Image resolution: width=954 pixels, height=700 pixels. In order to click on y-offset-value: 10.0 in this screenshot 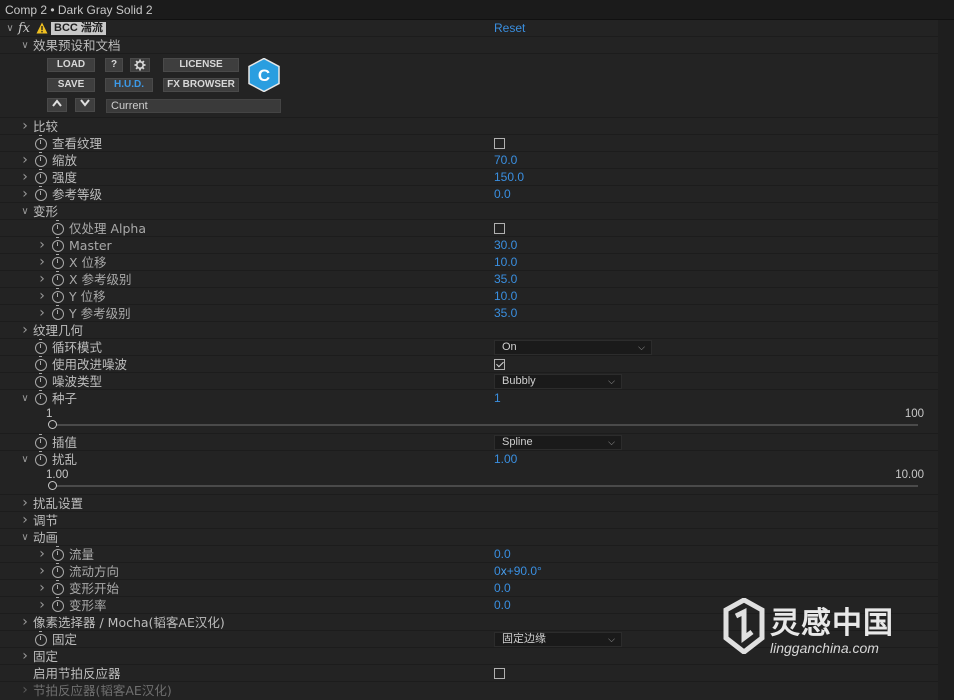, I will do `click(505, 296)`.